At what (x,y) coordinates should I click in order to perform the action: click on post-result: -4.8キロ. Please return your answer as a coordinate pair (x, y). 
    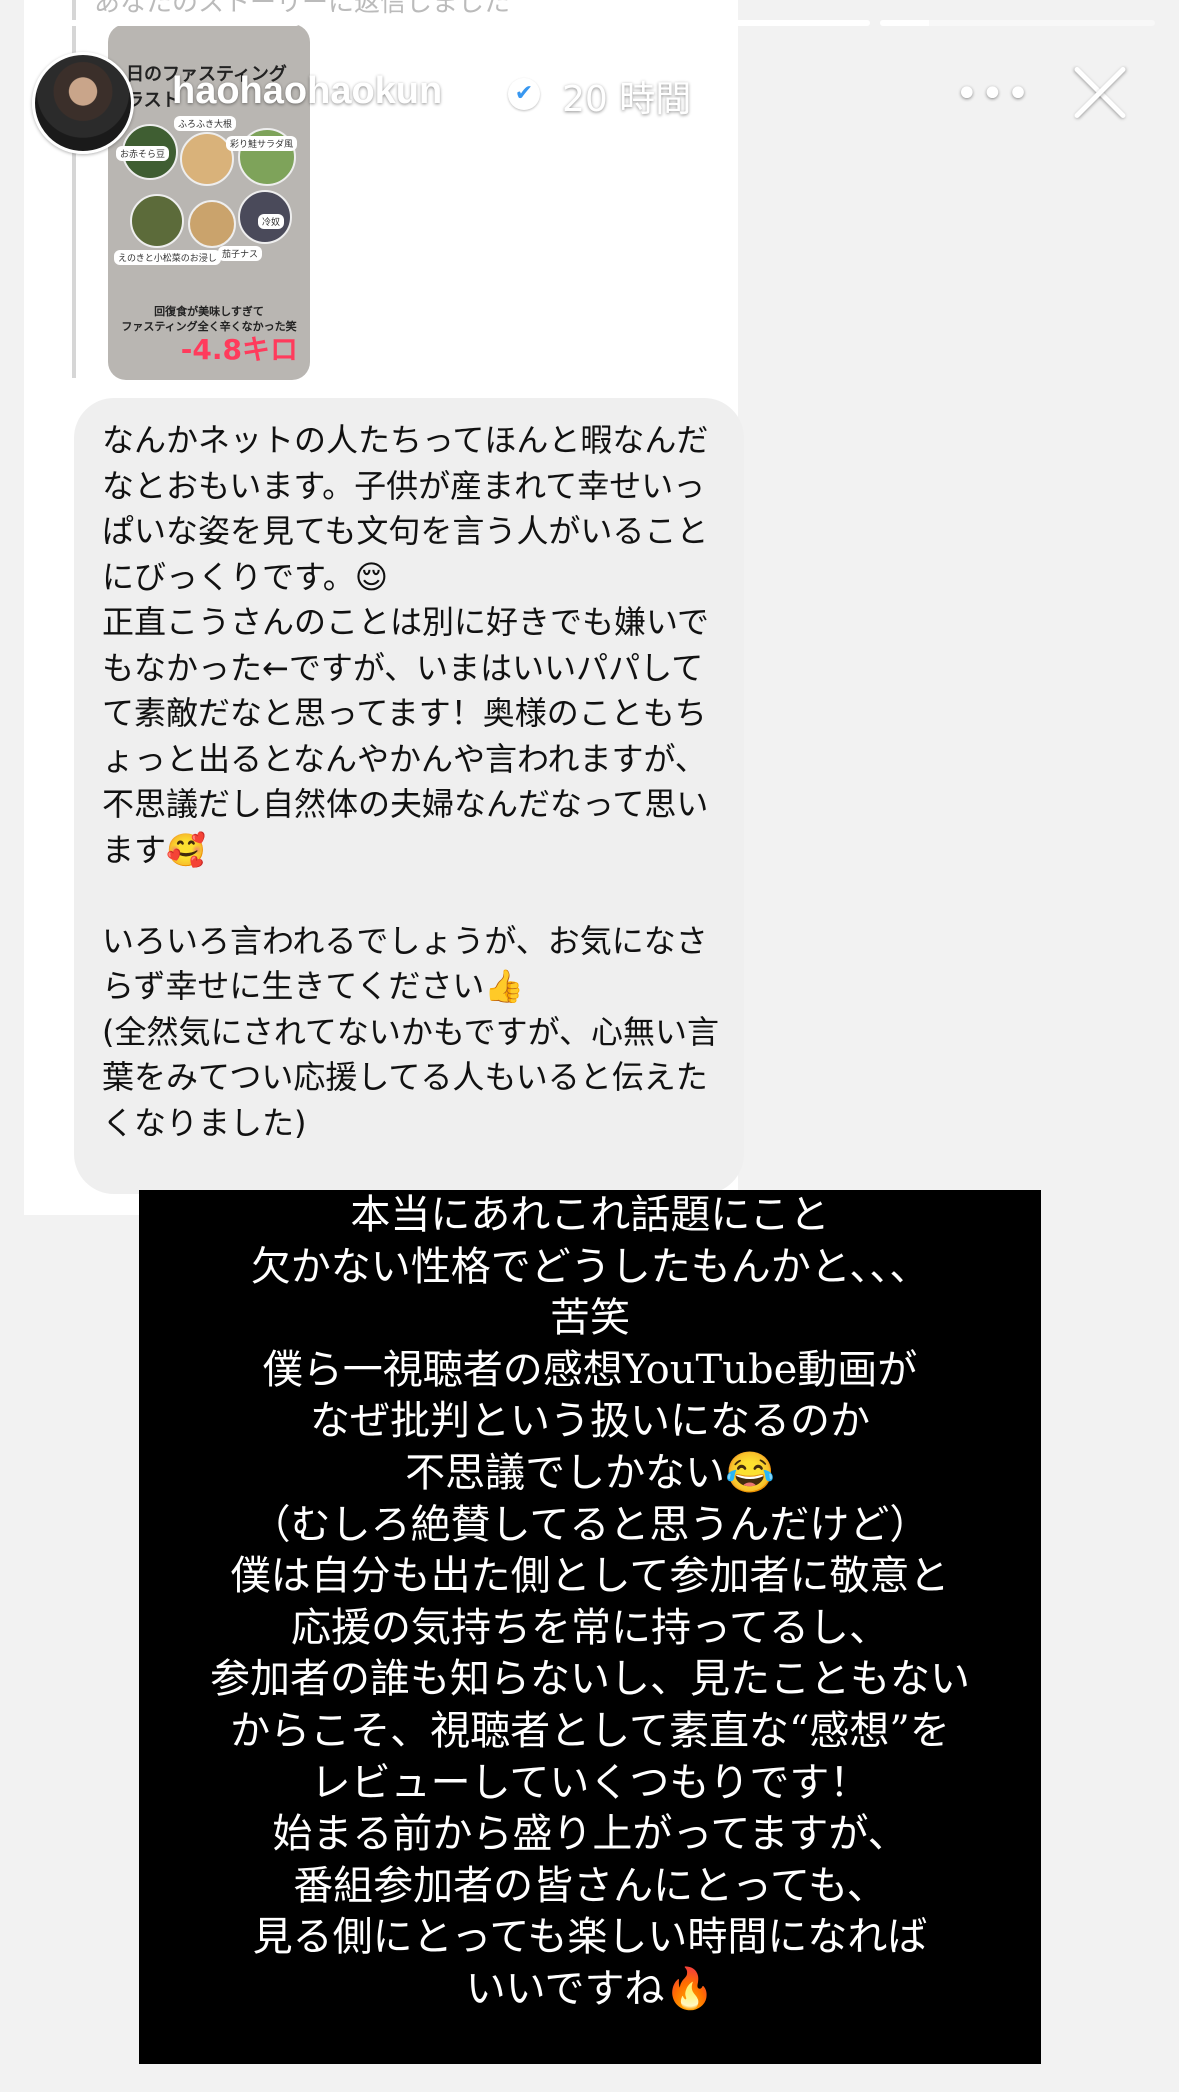
    Looking at the image, I should click on (239, 349).